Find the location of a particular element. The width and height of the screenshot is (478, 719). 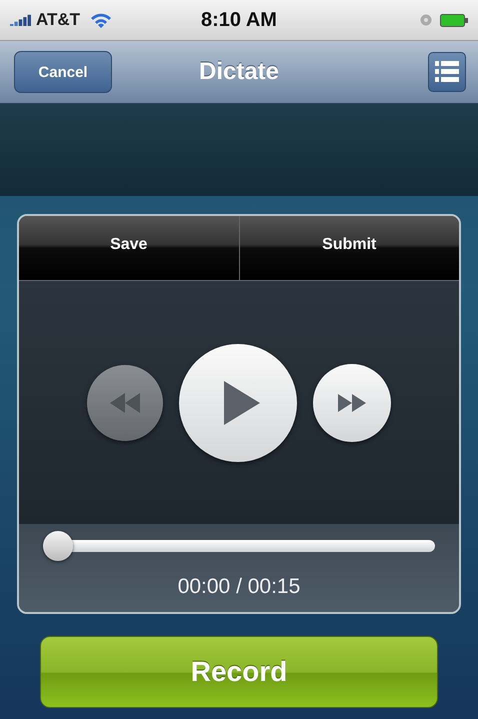

progress-slider is located at coordinates (239, 546).